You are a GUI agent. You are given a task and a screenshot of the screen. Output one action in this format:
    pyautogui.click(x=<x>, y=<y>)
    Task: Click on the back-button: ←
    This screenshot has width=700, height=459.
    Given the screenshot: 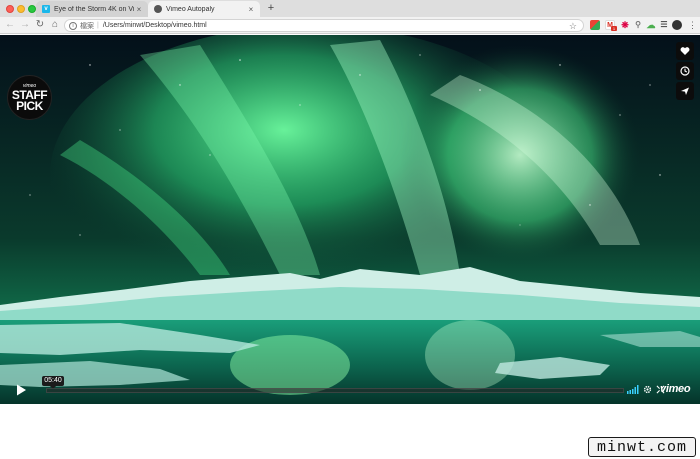 What is the action you would take?
    pyautogui.click(x=10, y=25)
    